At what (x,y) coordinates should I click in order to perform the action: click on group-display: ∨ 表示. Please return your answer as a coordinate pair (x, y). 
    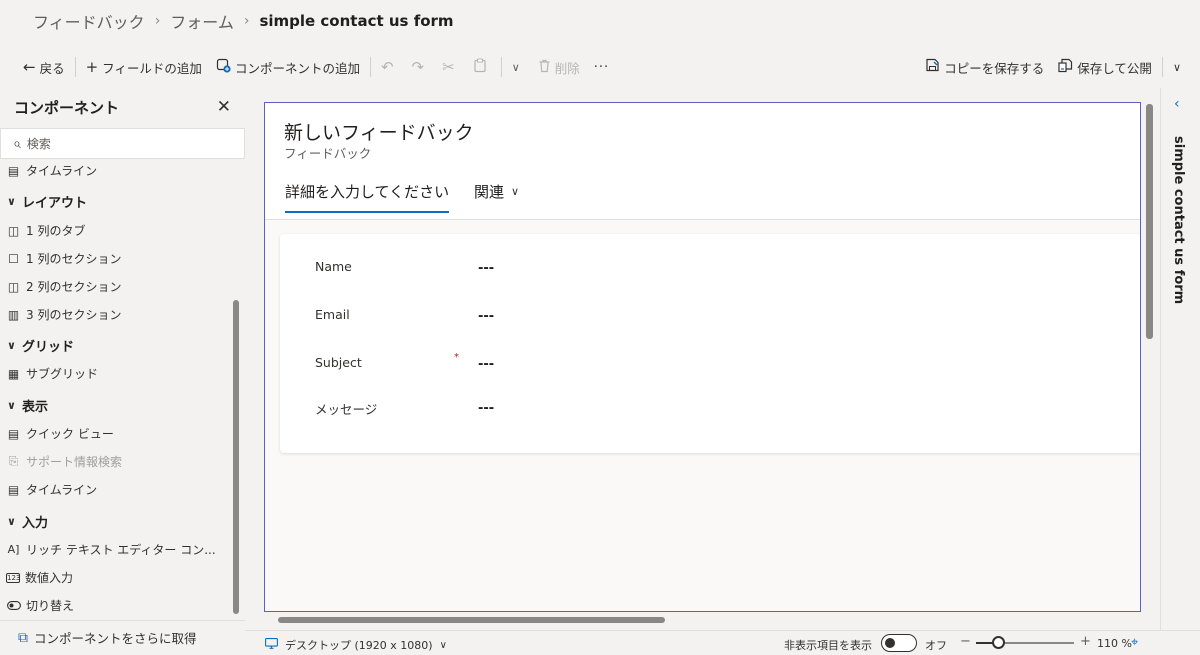
    Looking at the image, I should click on (27, 405).